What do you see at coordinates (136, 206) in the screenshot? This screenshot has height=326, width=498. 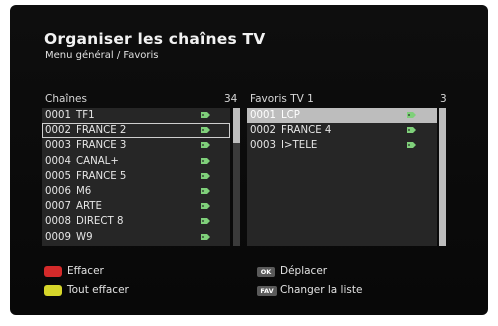 I see `channel-row: 0007 ARTE` at bounding box center [136, 206].